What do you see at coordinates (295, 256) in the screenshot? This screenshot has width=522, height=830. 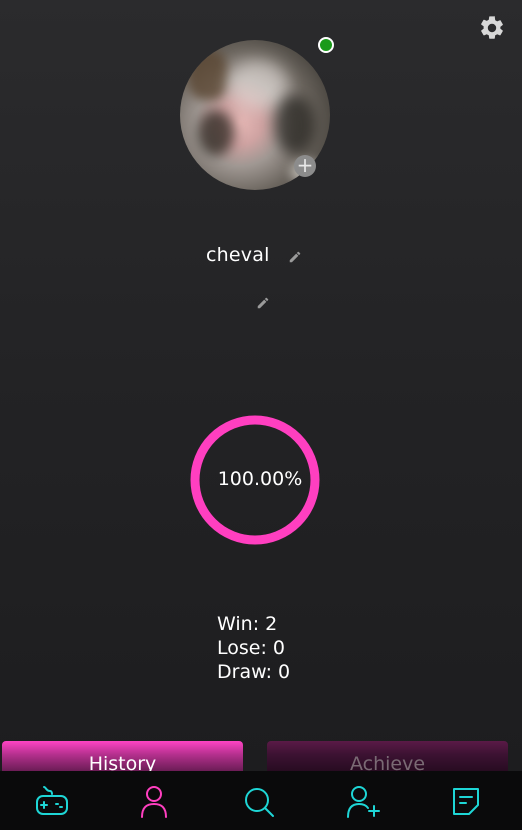 I see `edit-username-icon` at bounding box center [295, 256].